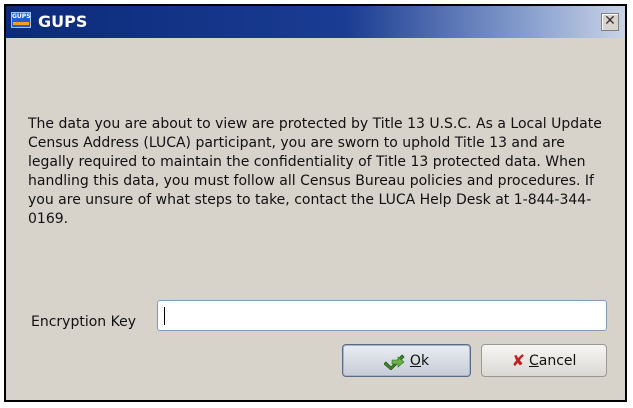 The width and height of the screenshot is (633, 408). What do you see at coordinates (382, 315) in the screenshot?
I see `encryption-key-input` at bounding box center [382, 315].